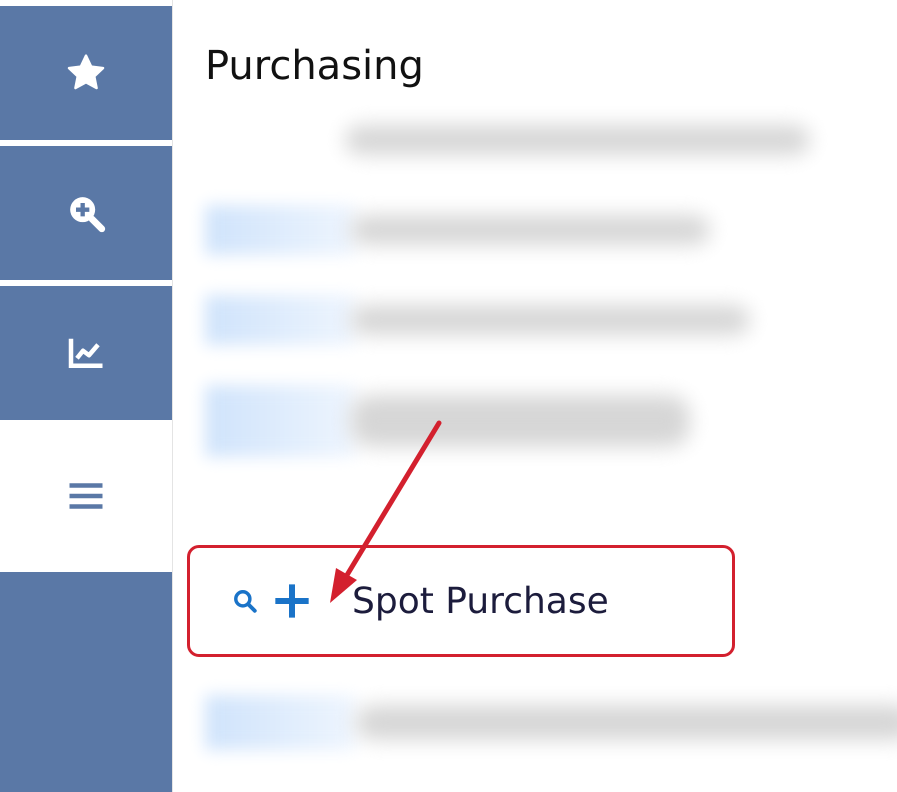 The height and width of the screenshot is (792, 897). What do you see at coordinates (315, 66) in the screenshot?
I see `page-title: Purchasing` at bounding box center [315, 66].